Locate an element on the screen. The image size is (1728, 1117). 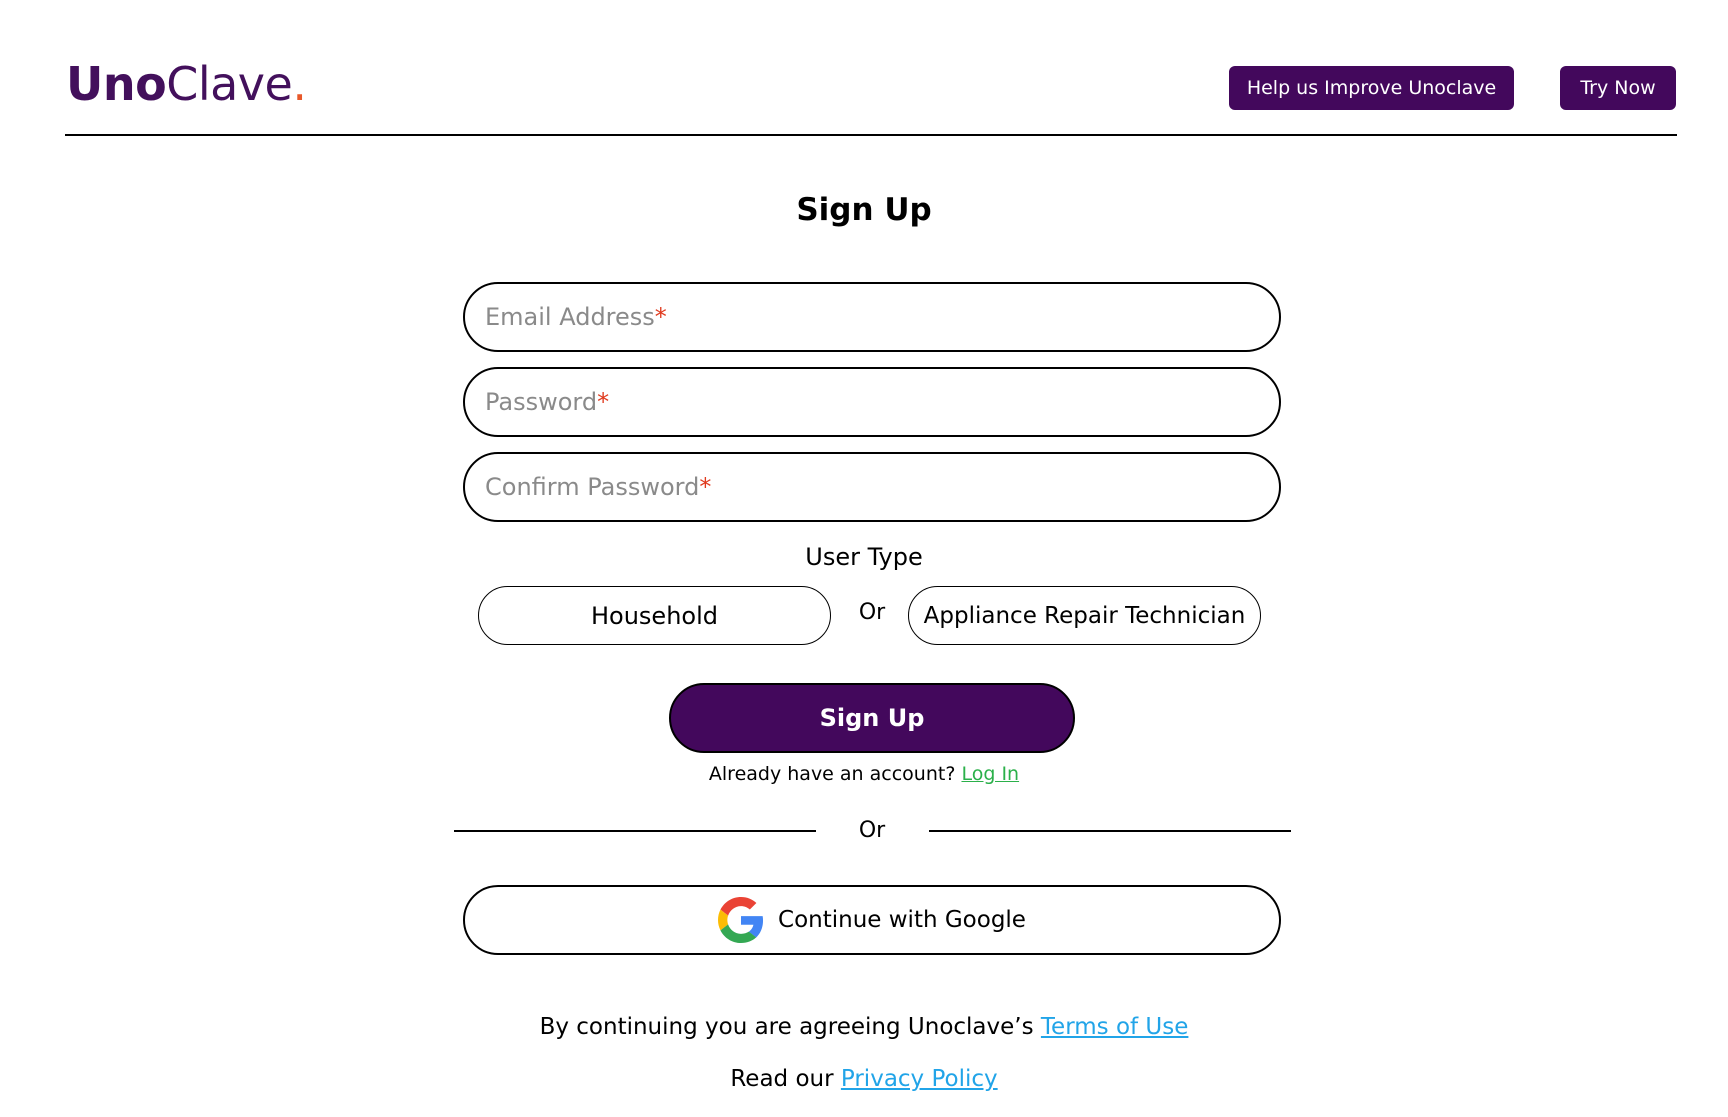
privacy-policy-link: Privacy Policy is located at coordinates (919, 1079).